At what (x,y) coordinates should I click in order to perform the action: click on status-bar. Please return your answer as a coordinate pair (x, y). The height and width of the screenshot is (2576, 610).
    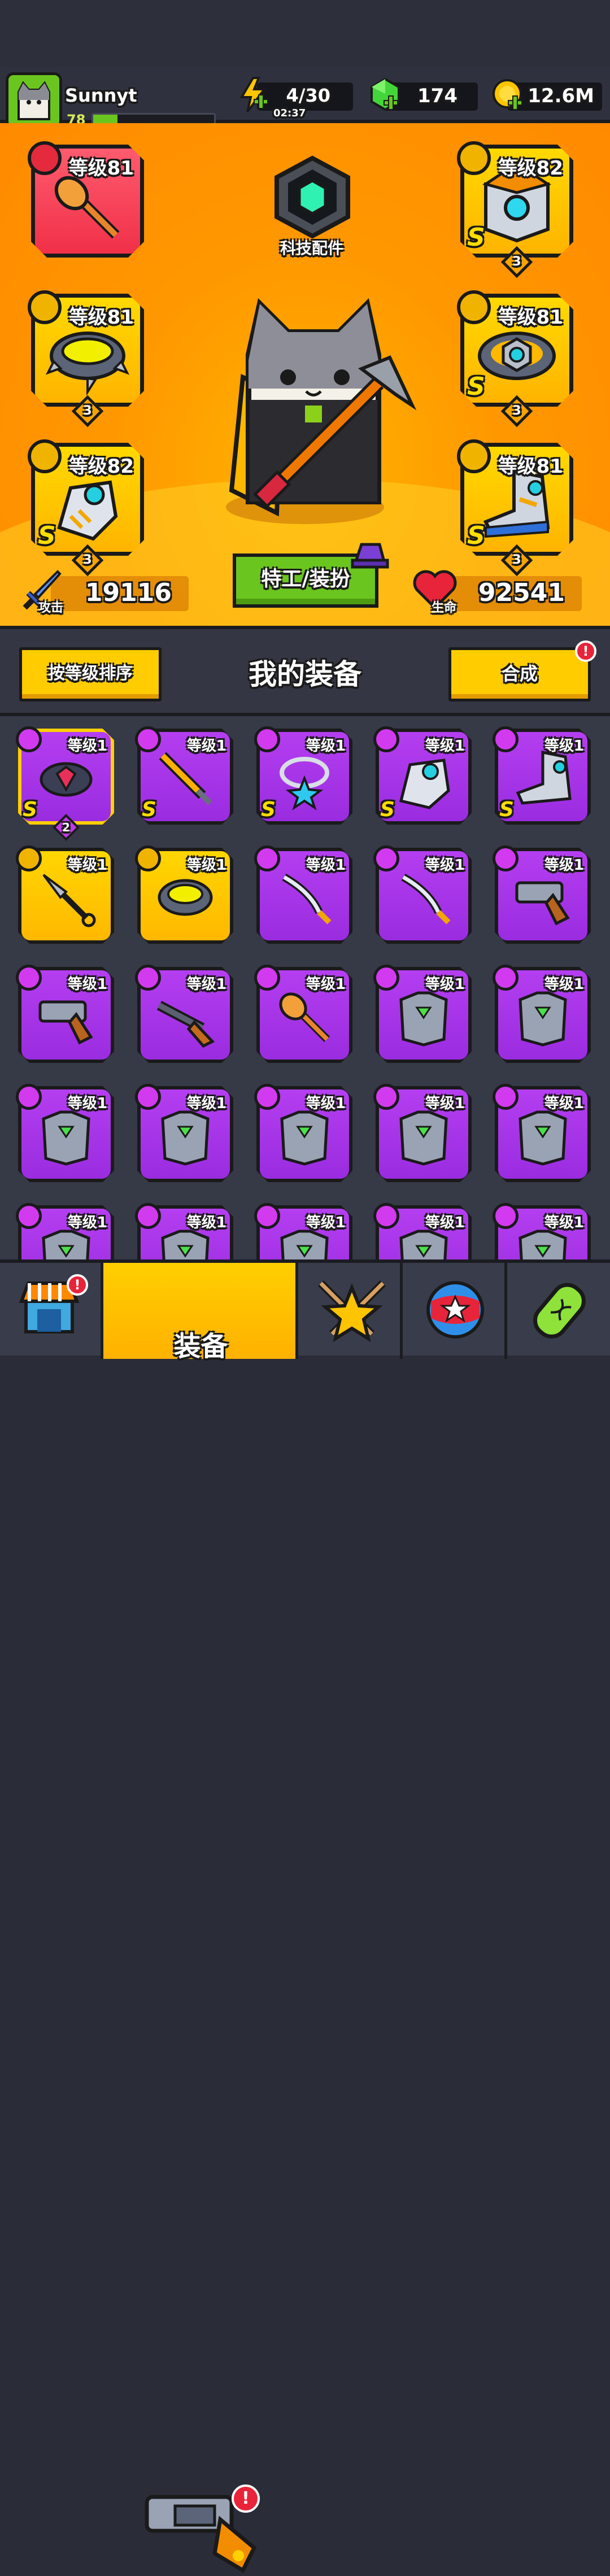
    Looking at the image, I should click on (305, 33).